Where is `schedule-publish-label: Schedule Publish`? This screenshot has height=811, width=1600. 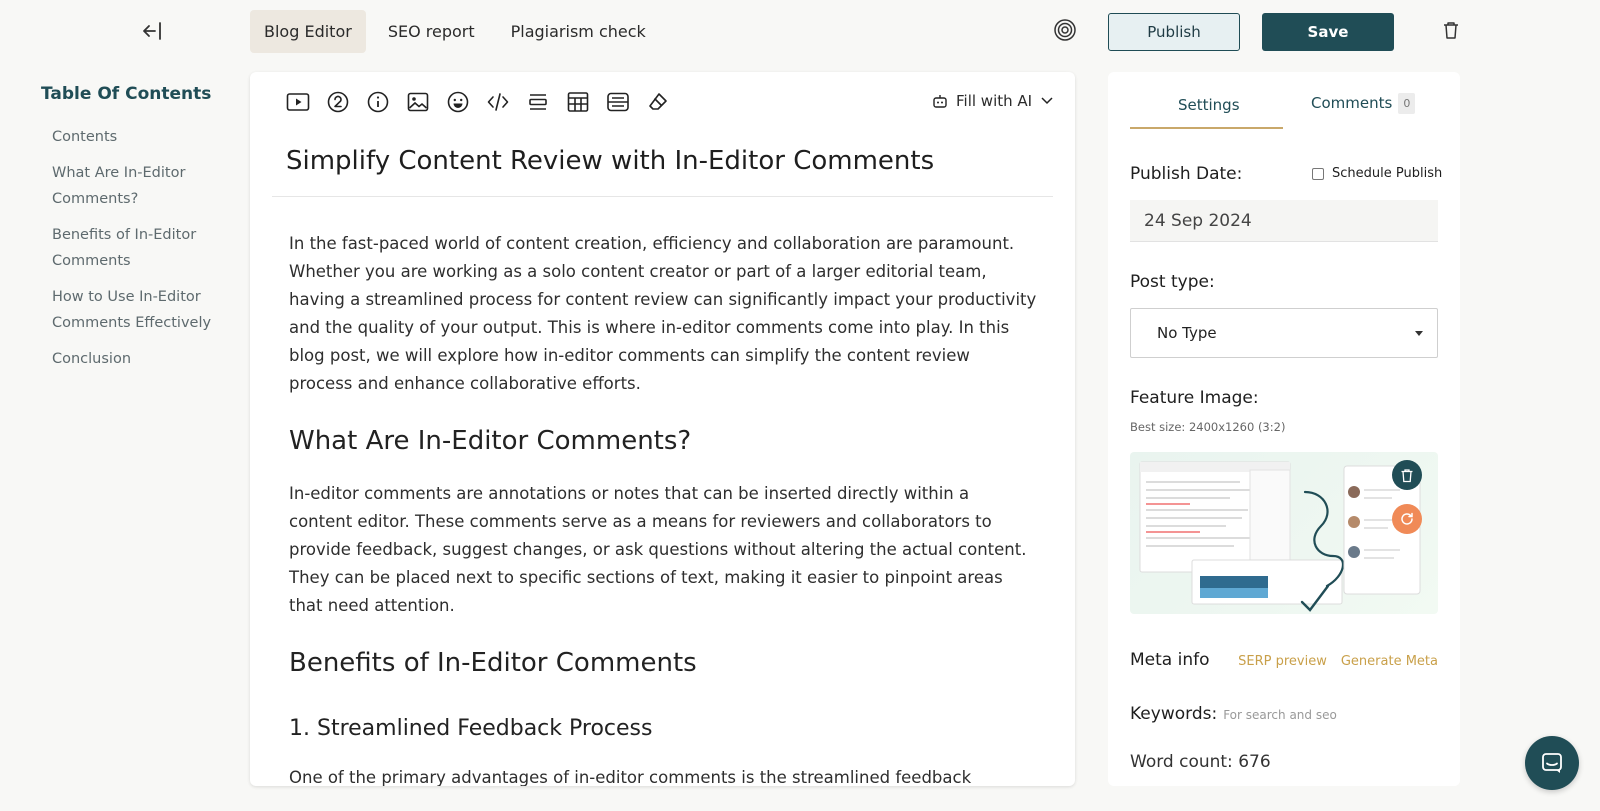
schedule-publish-label: Schedule Publish is located at coordinates (1387, 173).